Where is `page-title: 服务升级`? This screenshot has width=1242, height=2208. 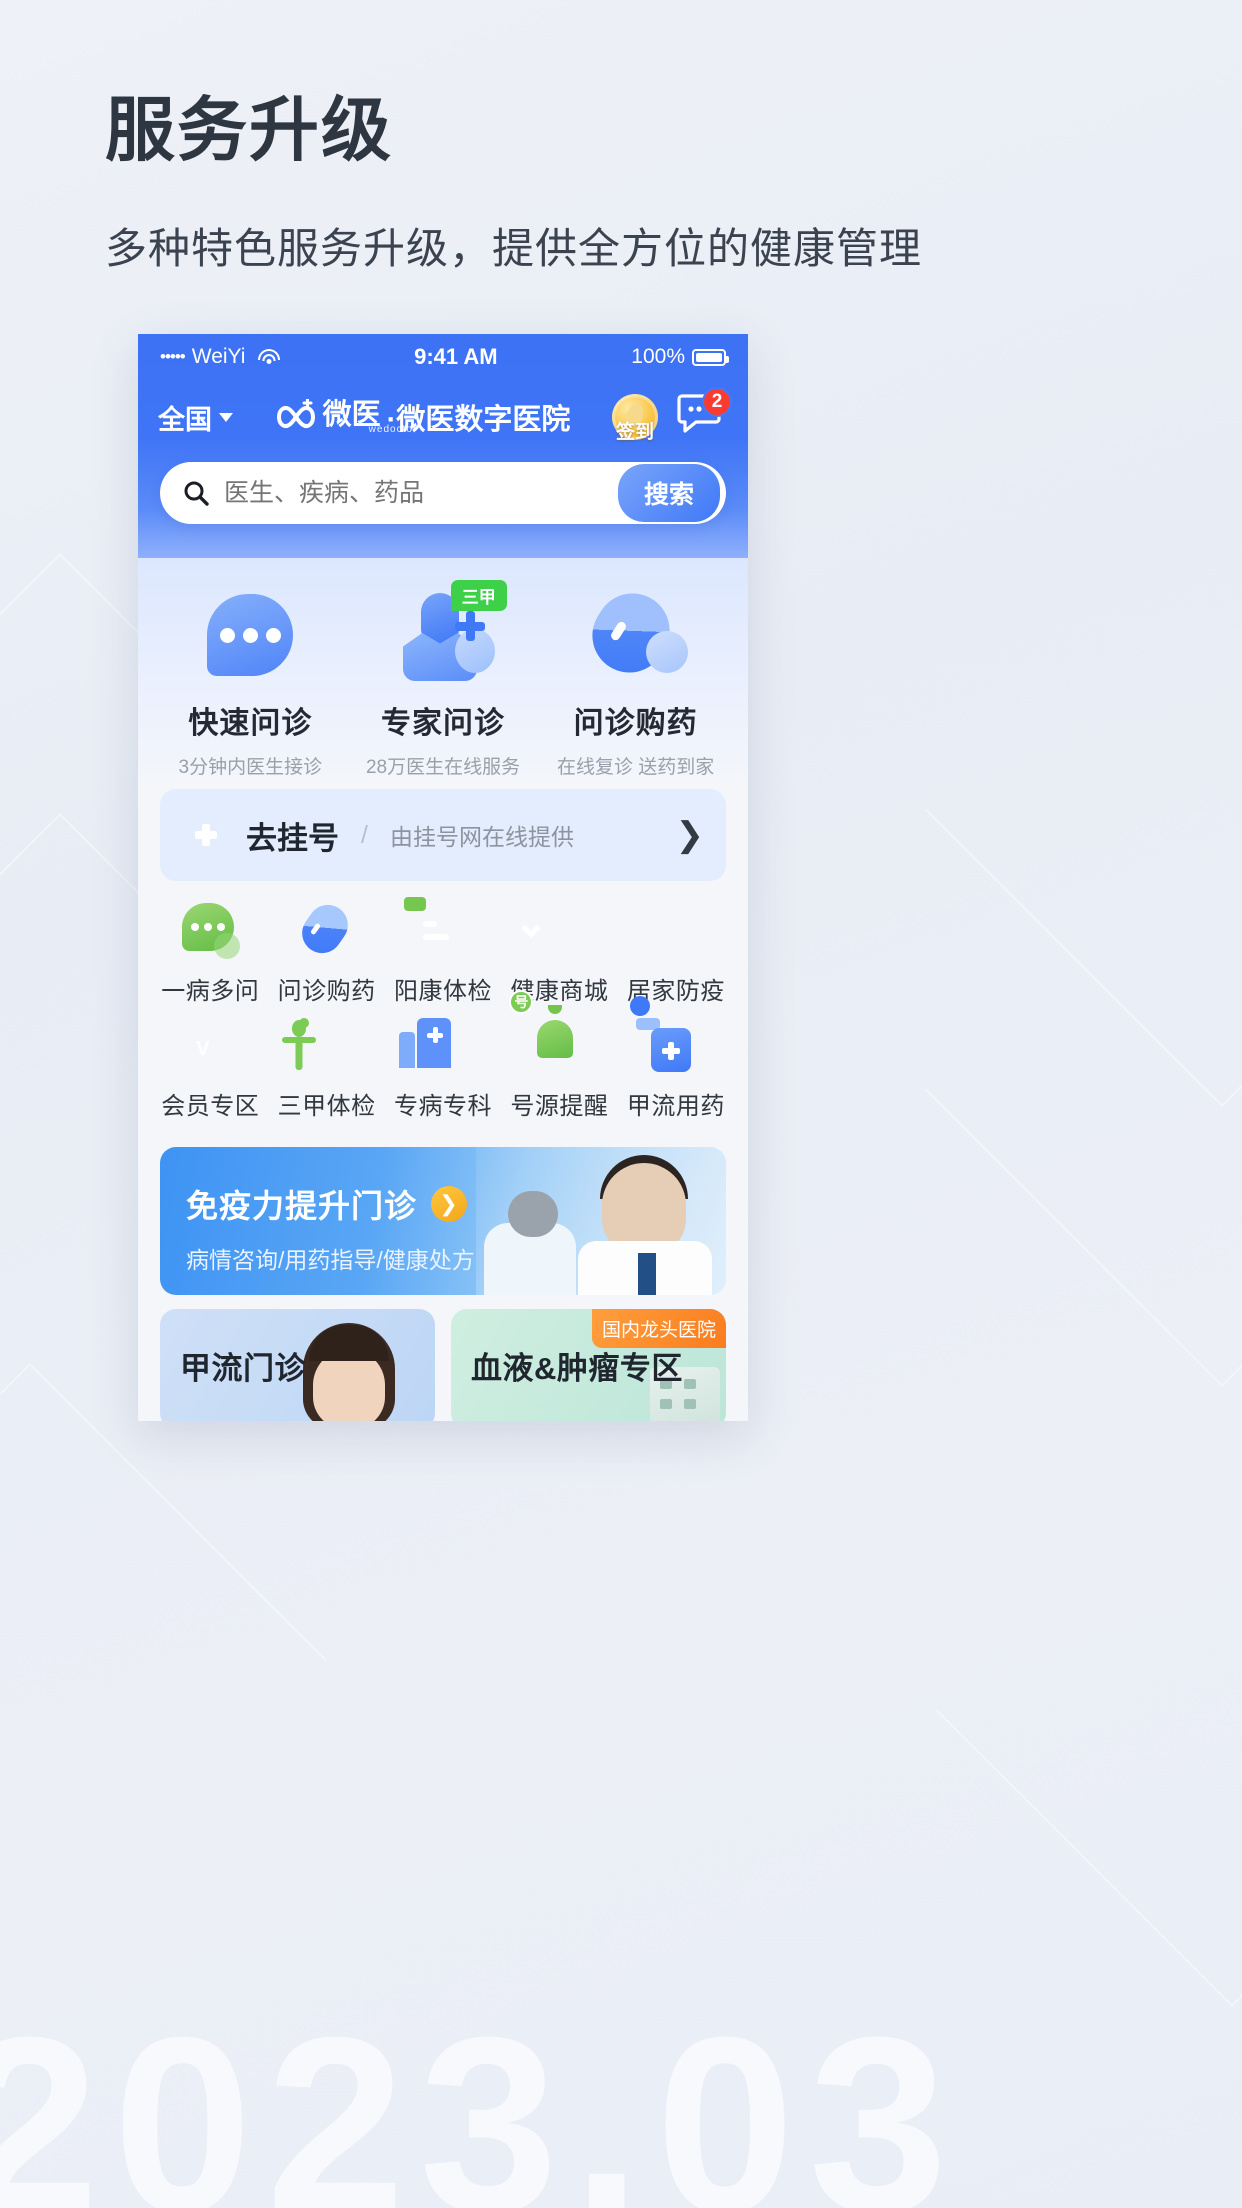
page-title: 服务升级 is located at coordinates (249, 130).